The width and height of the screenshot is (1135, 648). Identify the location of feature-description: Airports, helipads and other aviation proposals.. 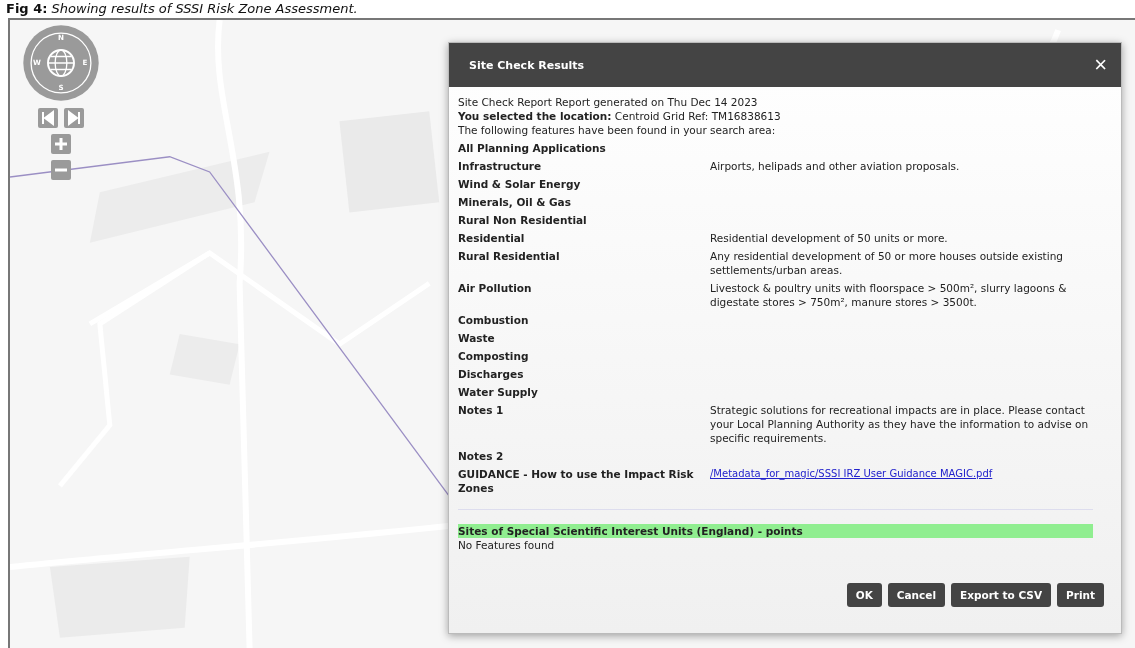
(835, 166).